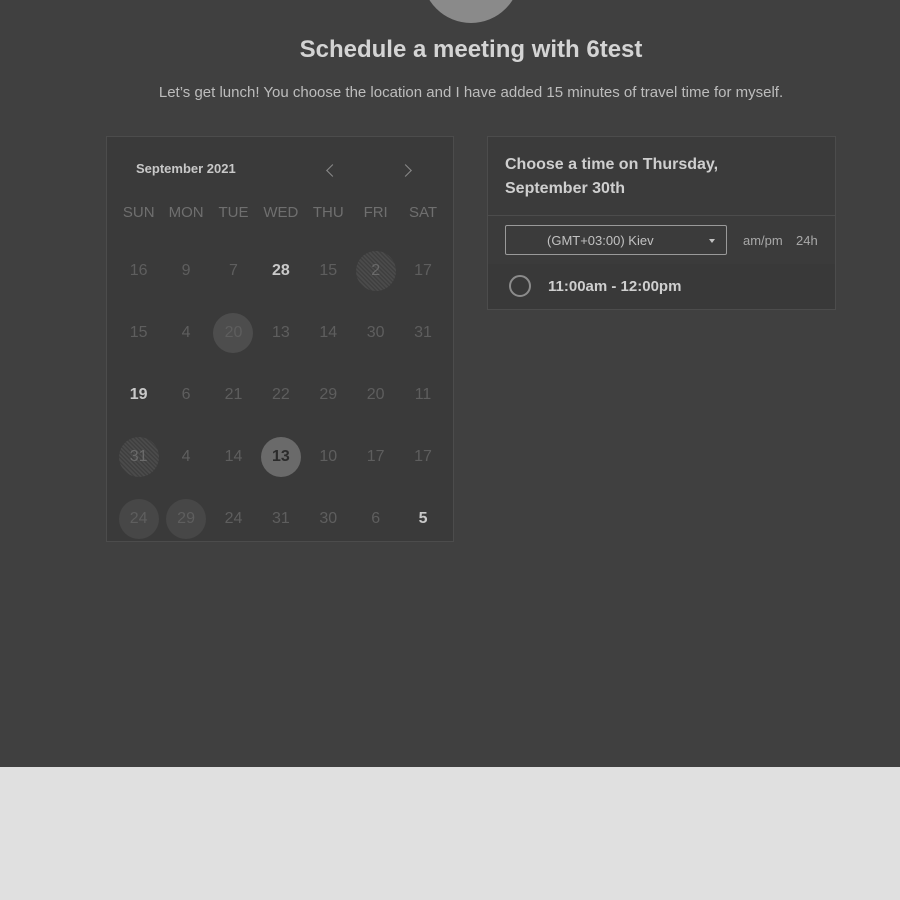  Describe the element at coordinates (763, 240) in the screenshot. I see `ampm-format-toggle: am/pm` at that location.